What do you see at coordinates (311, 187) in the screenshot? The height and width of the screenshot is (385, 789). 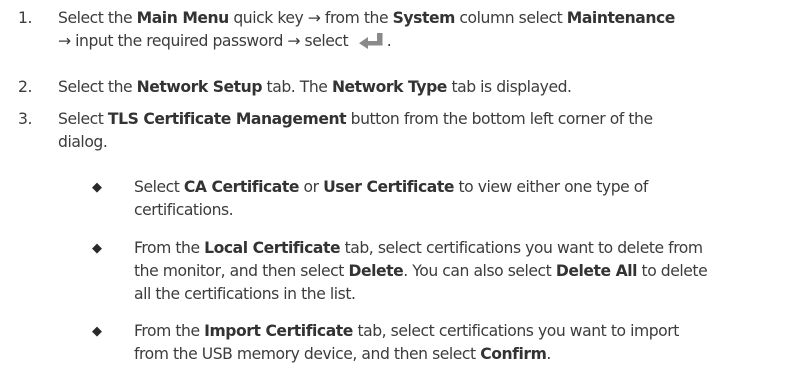 I see `text-run: or` at bounding box center [311, 187].